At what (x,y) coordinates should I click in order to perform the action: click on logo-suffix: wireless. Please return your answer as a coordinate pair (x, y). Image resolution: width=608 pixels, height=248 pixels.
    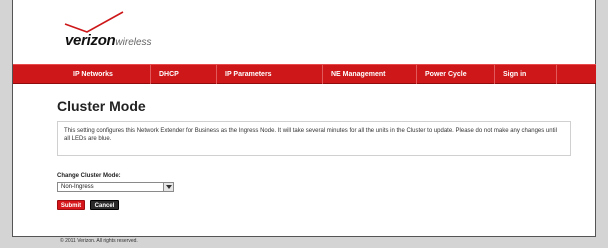
    Looking at the image, I should click on (133, 42).